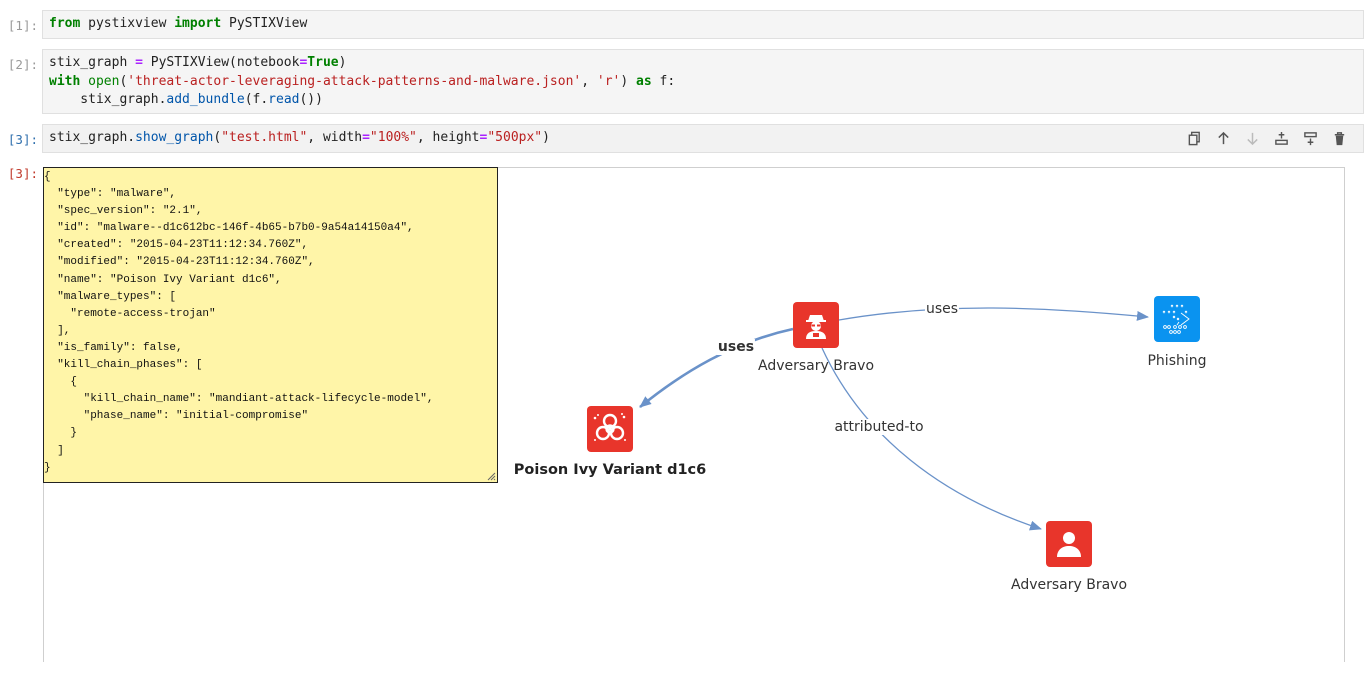  Describe the element at coordinates (22, 25) in the screenshot. I see `cell-prompt: [1]:` at that location.